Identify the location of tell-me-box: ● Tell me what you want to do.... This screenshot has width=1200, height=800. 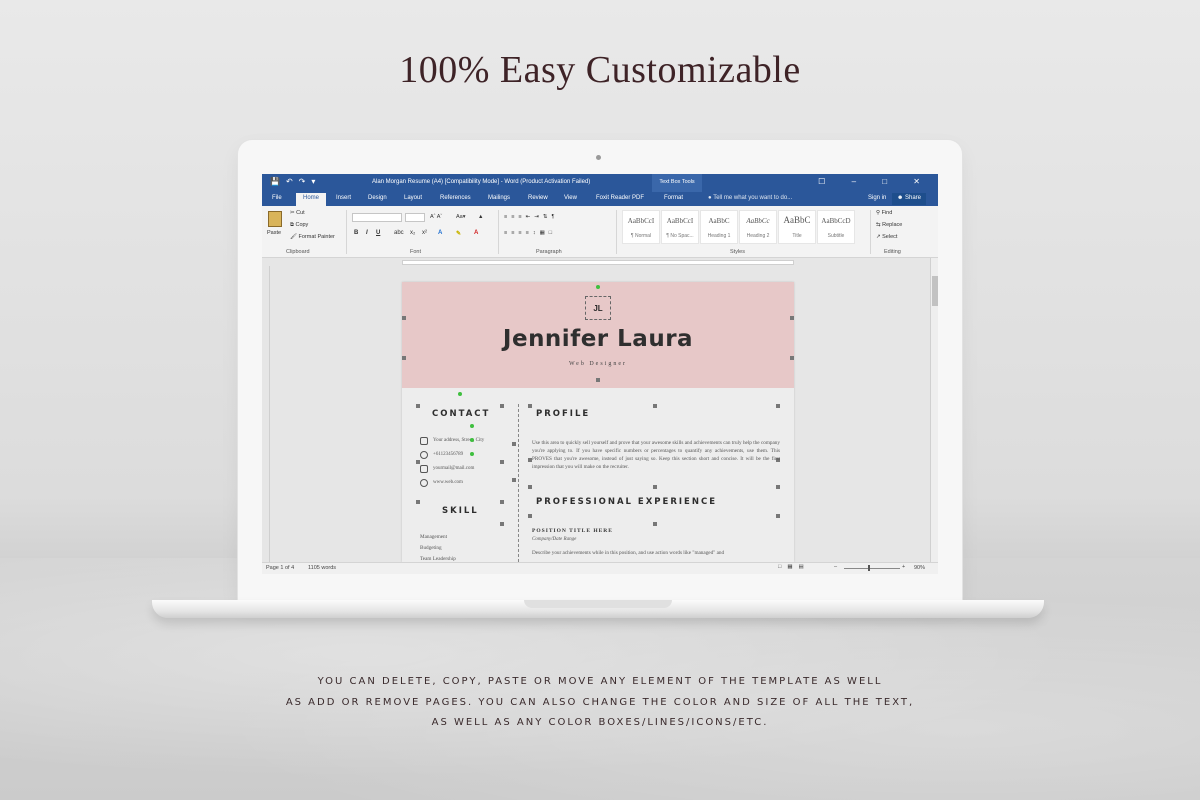
(750, 198).